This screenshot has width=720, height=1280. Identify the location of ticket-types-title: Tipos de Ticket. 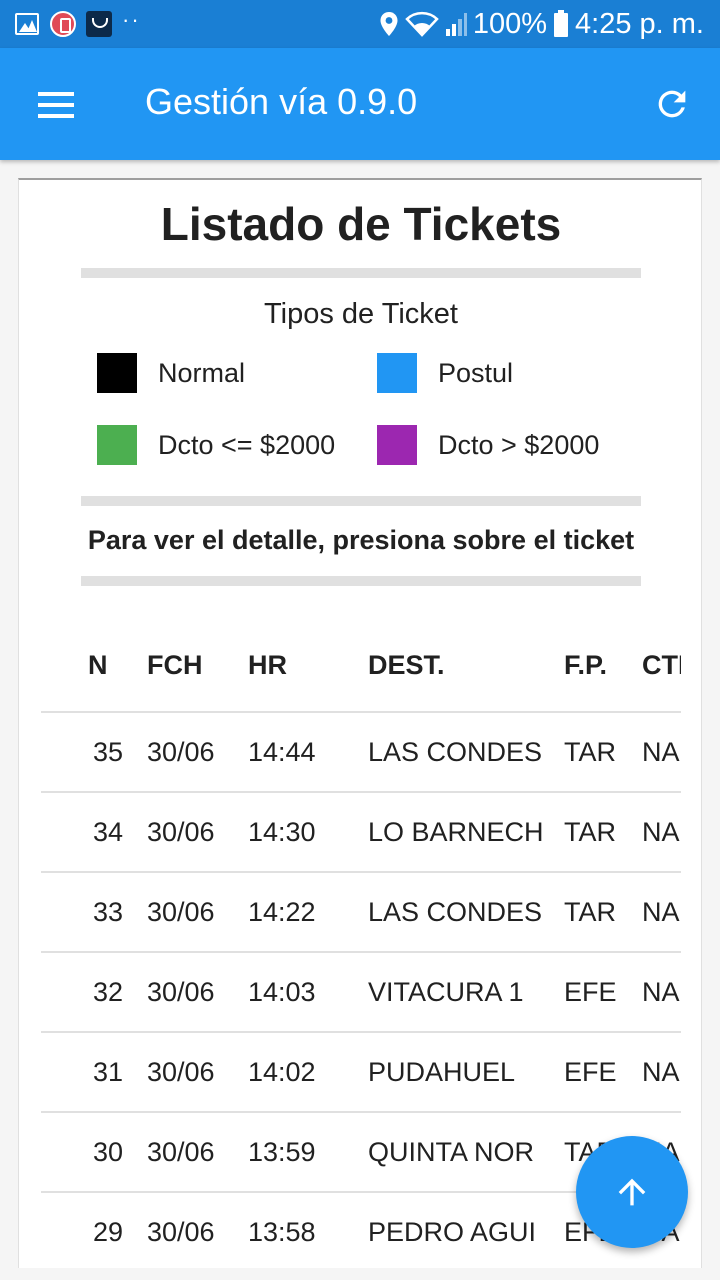
(361, 314).